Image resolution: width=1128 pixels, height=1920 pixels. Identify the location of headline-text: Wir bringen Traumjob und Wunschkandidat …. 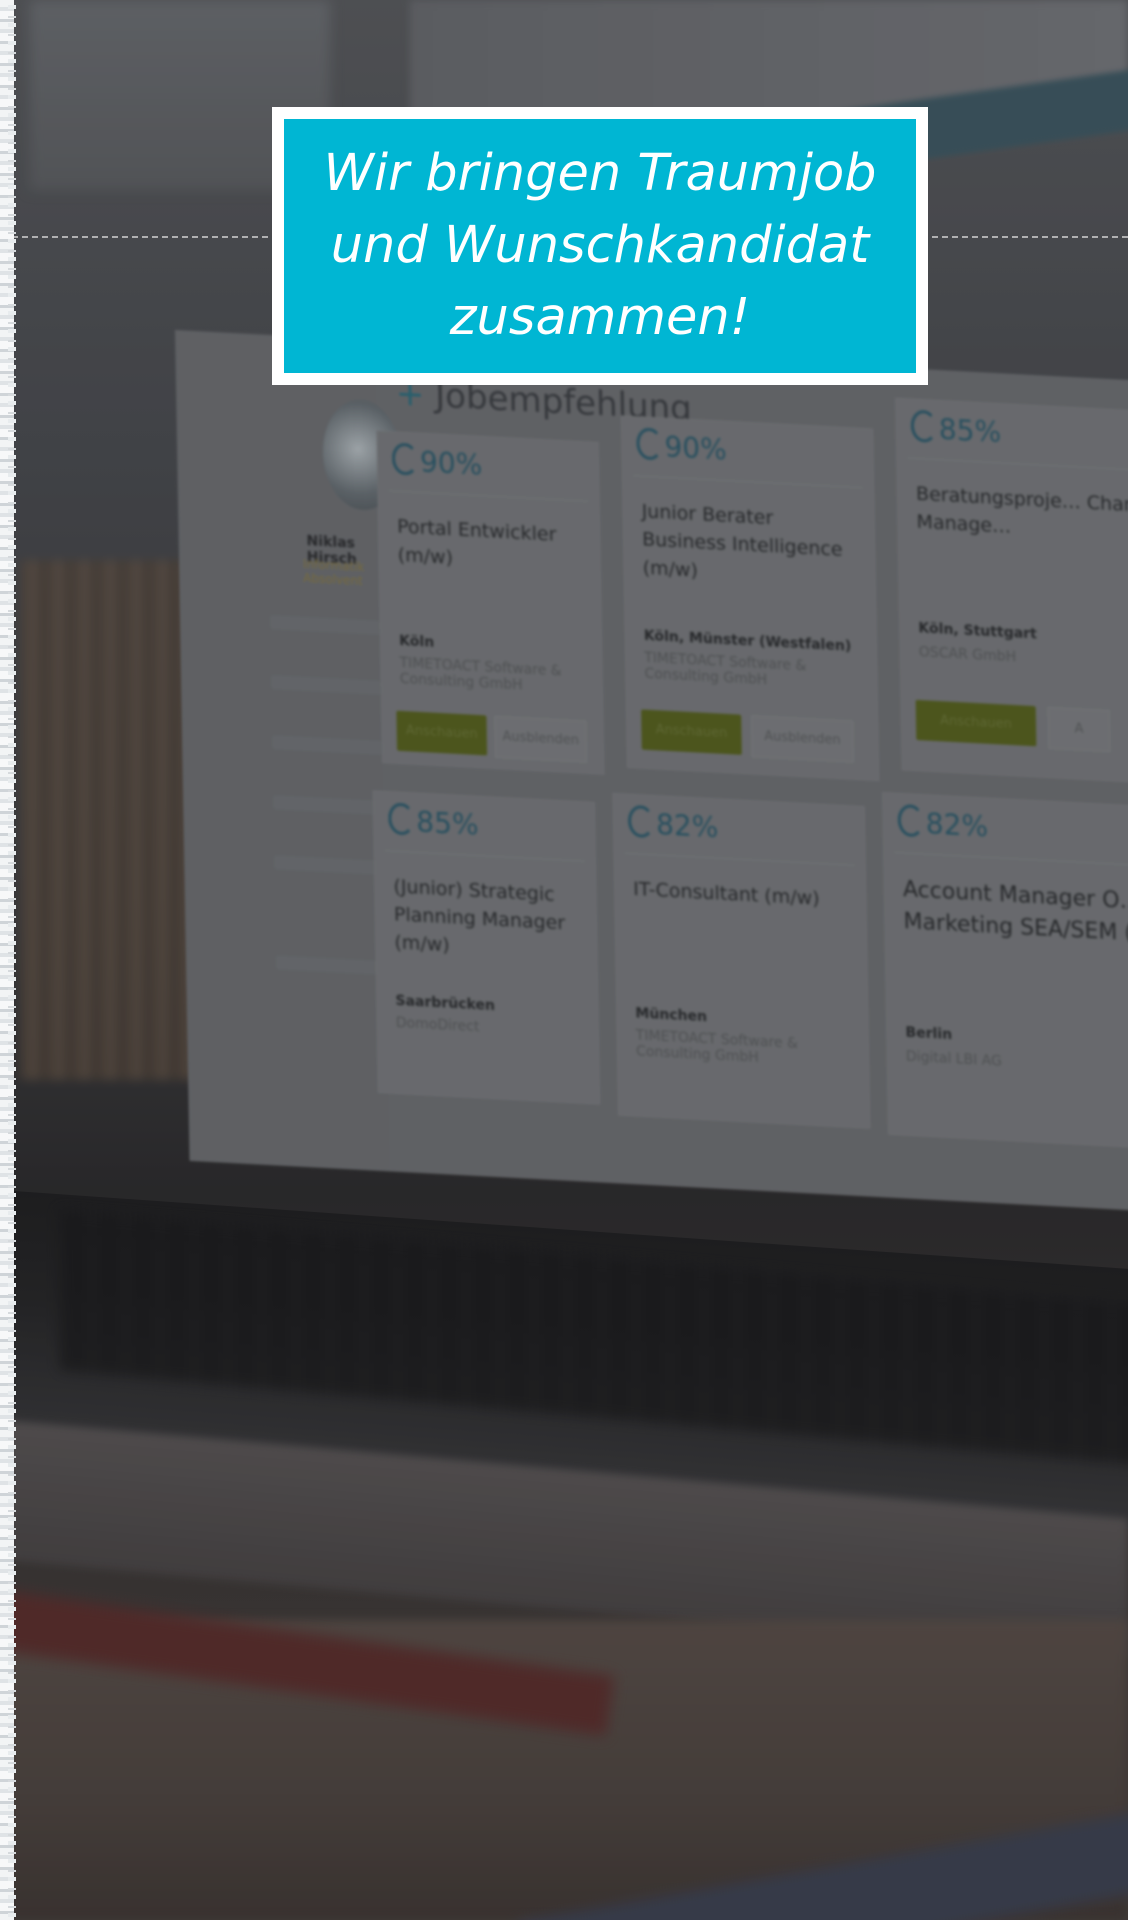
(600, 246).